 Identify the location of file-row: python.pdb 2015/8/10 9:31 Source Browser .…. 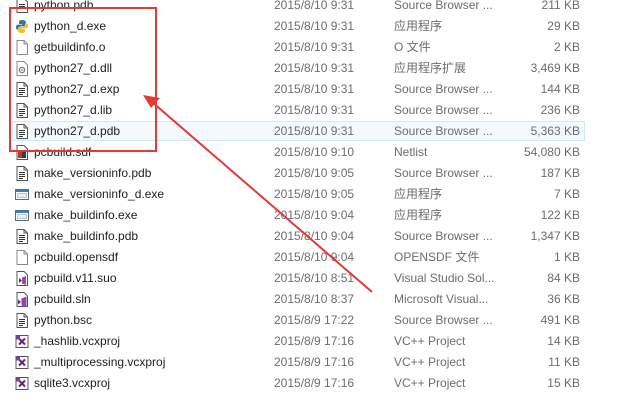
(319, 8).